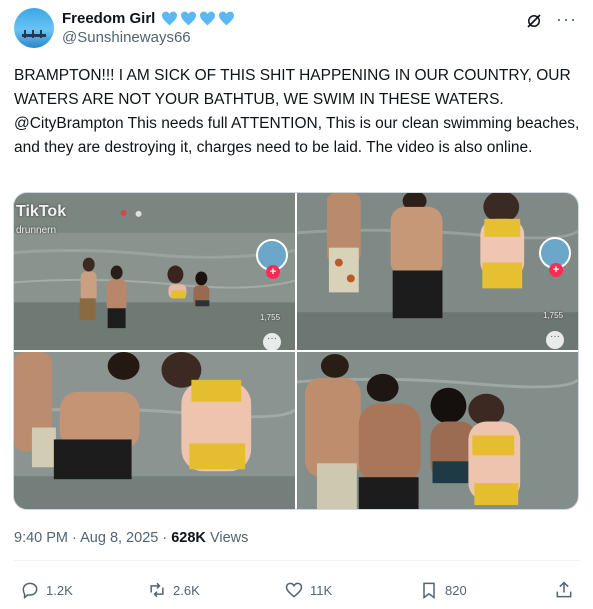  What do you see at coordinates (108, 18) in the screenshot?
I see `display-name: Freedom Girl` at bounding box center [108, 18].